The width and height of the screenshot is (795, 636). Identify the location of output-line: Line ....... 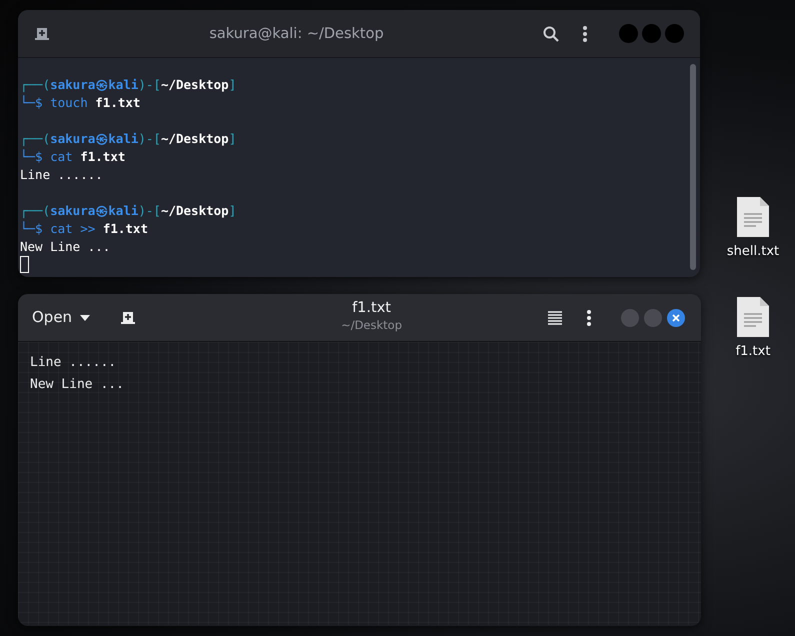
(61, 175).